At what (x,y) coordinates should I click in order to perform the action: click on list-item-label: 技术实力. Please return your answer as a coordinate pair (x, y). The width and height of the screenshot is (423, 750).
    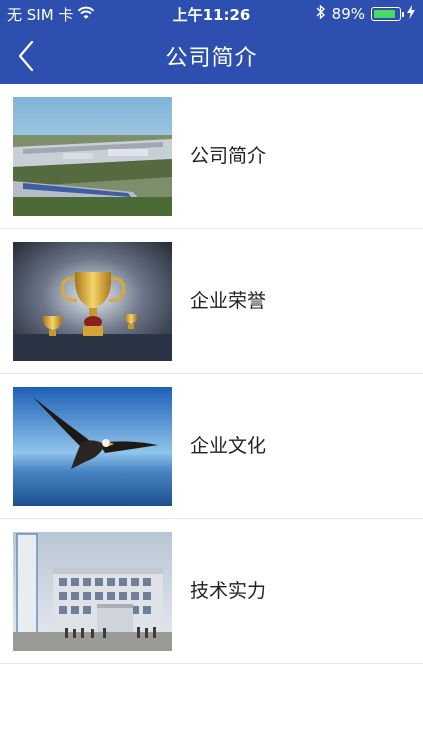
    Looking at the image, I should click on (228, 591).